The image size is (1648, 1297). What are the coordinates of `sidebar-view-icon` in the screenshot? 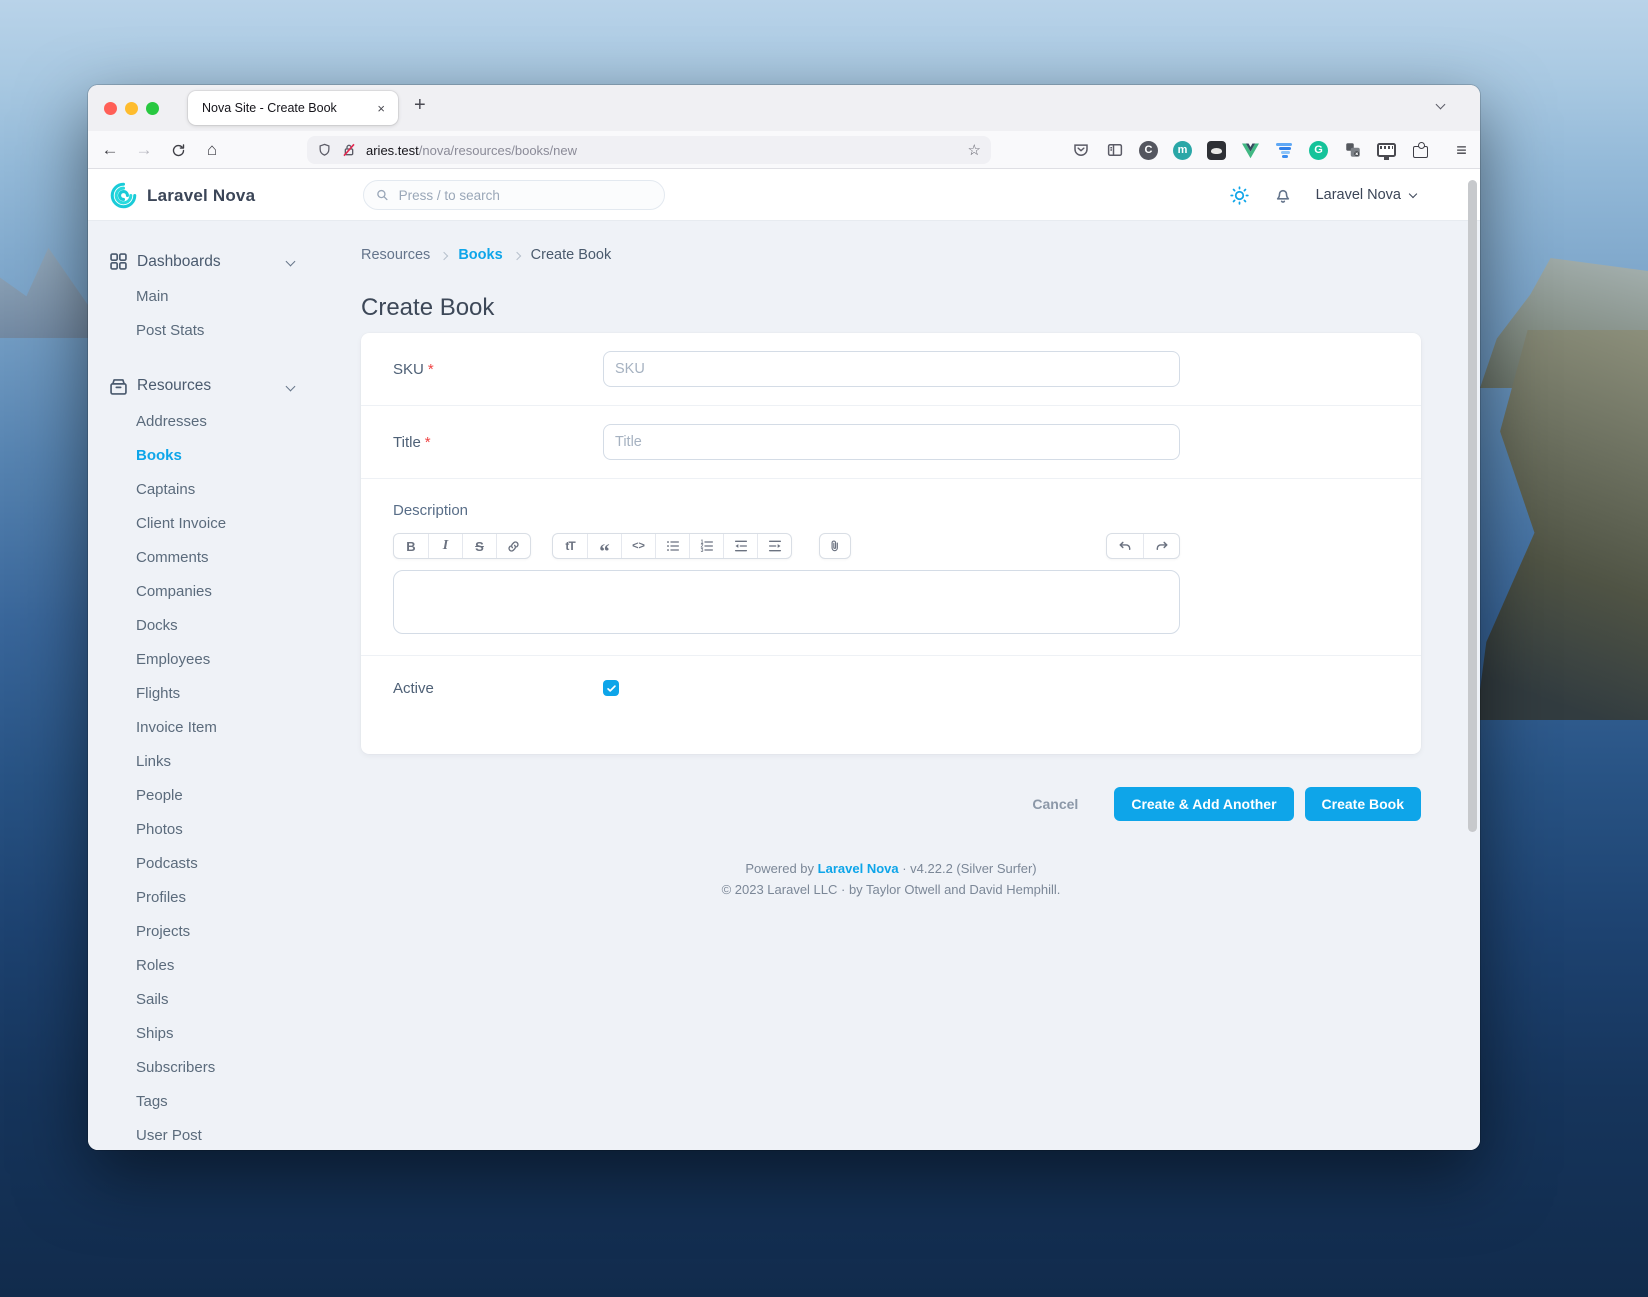 It's located at (1114, 150).